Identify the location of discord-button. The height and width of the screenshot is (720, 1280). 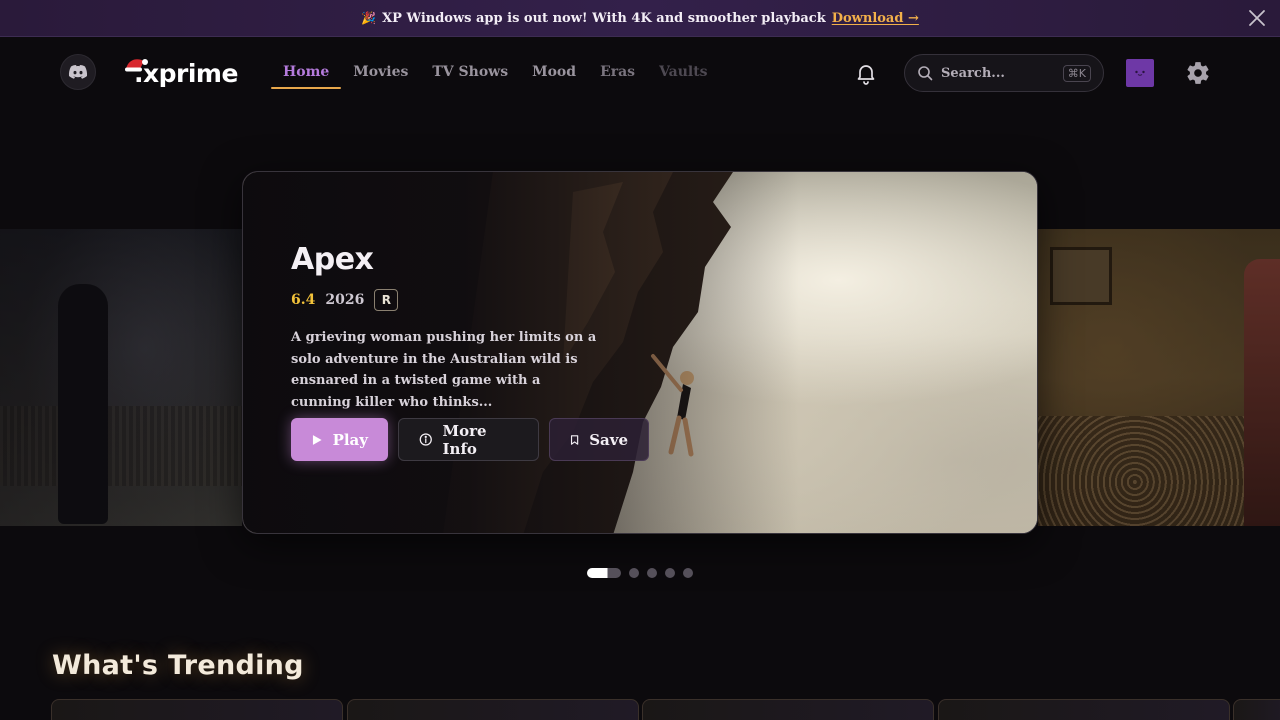
(78, 72).